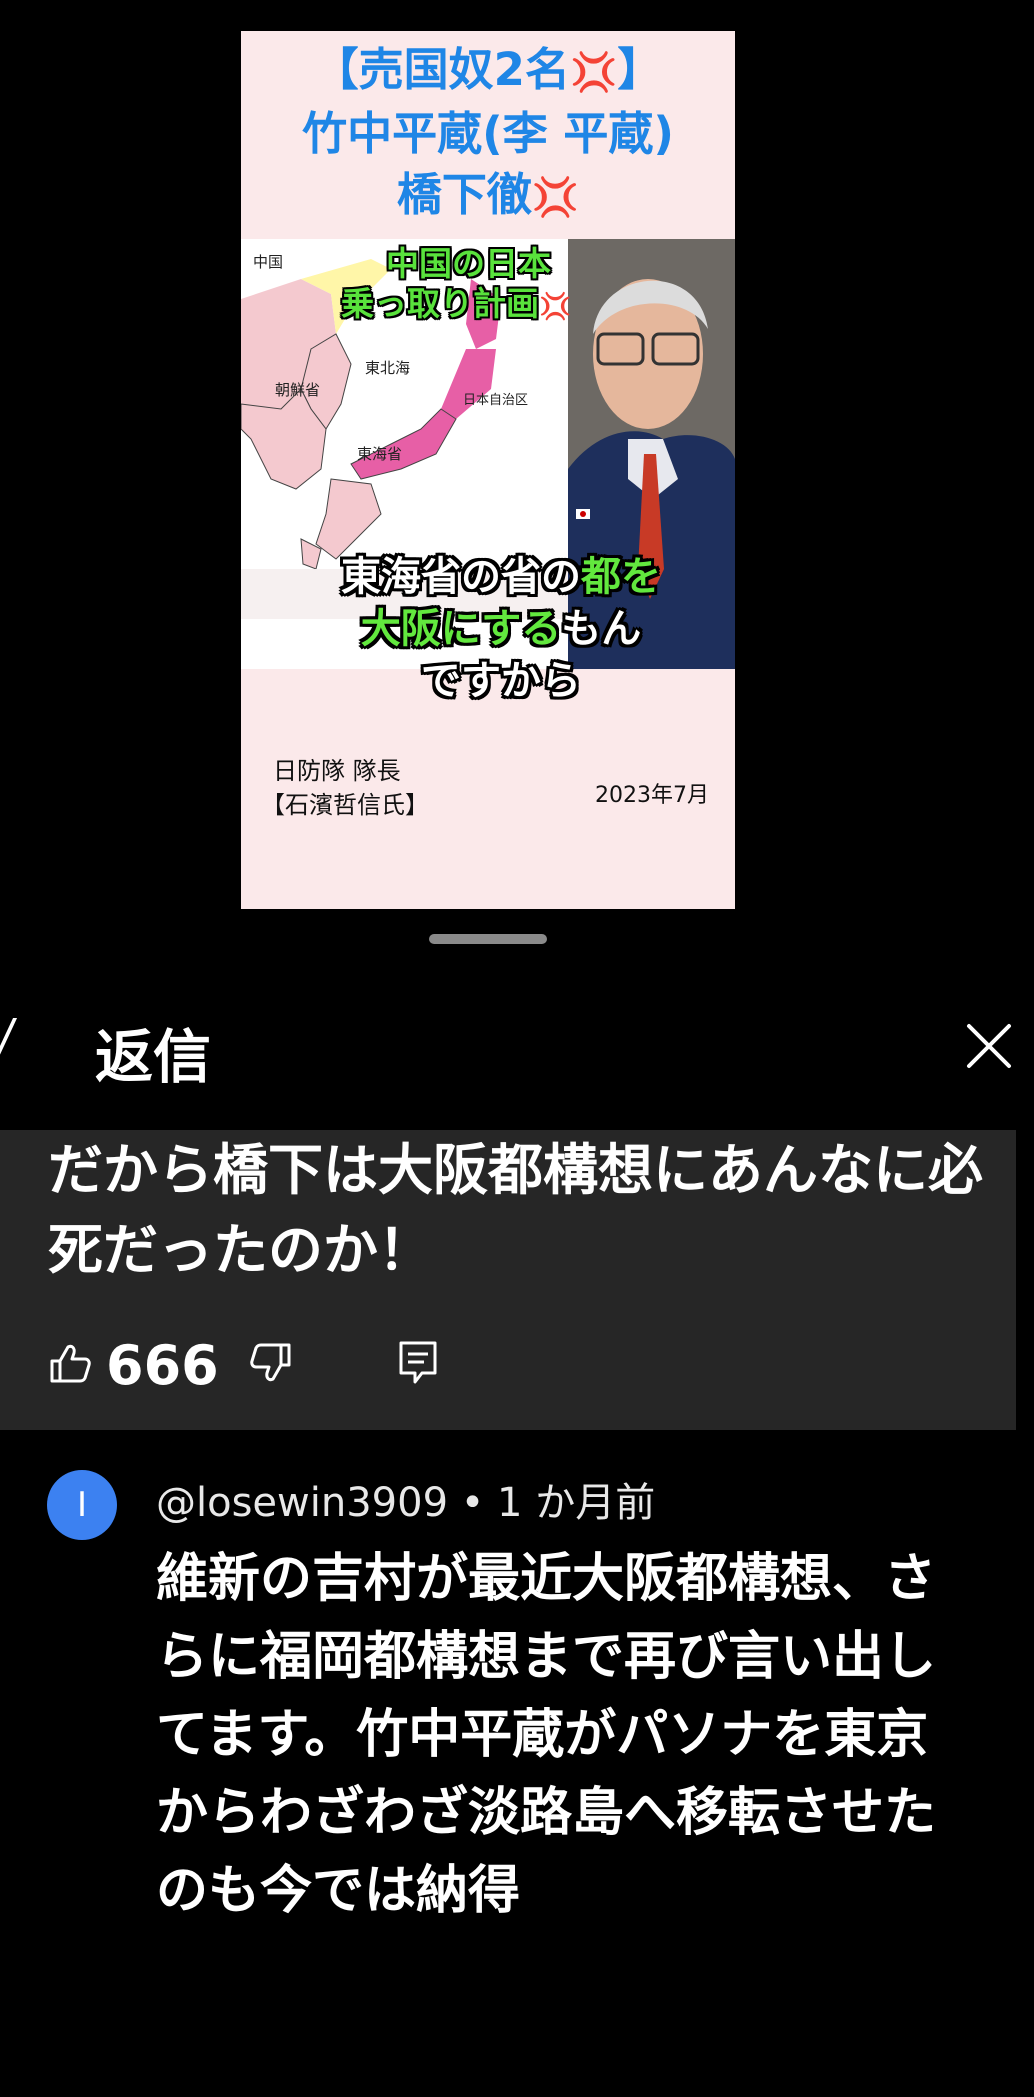  I want to click on like-count: 666, so click(162, 1365).